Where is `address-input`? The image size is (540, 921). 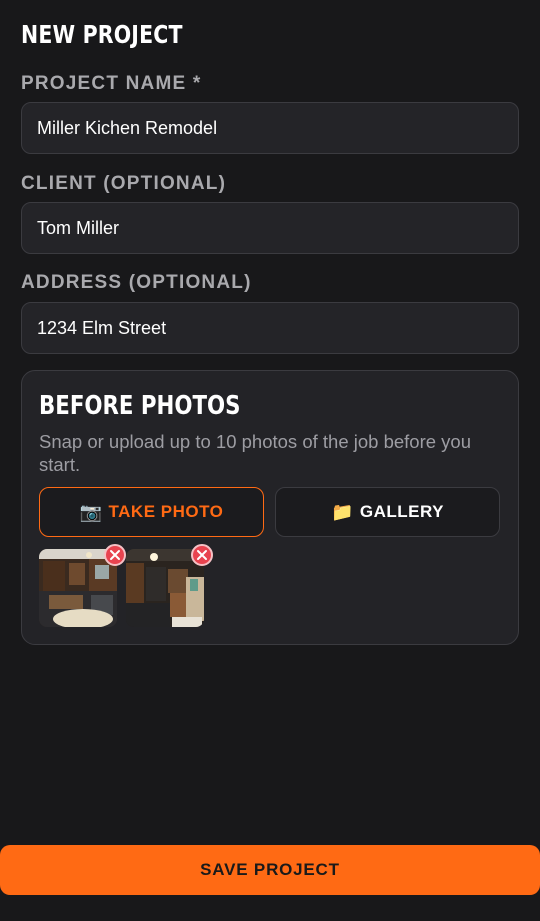
address-input is located at coordinates (270, 328).